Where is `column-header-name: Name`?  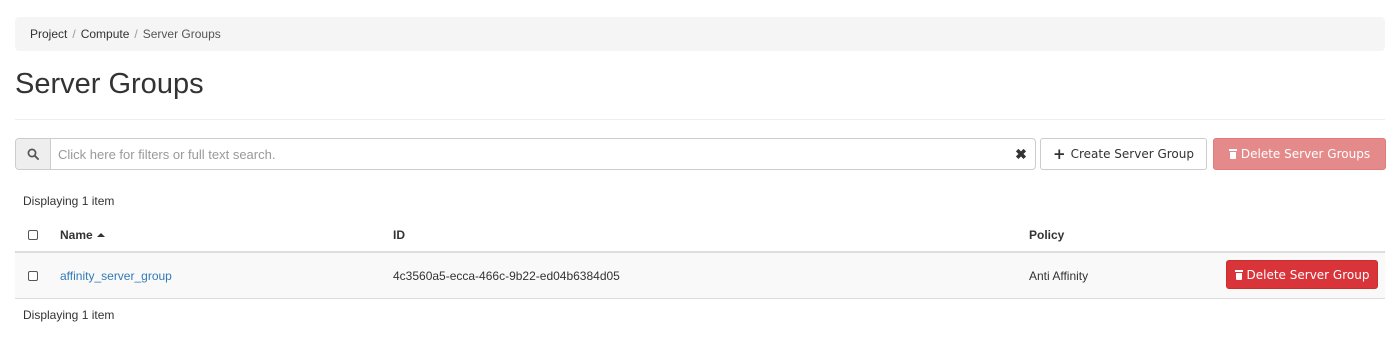
column-header-name: Name is located at coordinates (82, 235).